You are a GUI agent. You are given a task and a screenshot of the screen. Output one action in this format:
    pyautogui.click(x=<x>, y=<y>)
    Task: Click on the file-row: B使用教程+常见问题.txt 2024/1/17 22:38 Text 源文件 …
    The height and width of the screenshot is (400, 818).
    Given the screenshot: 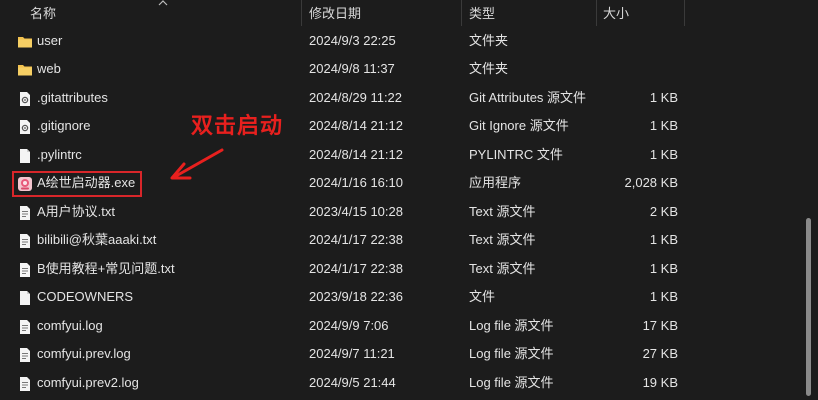 What is the action you would take?
    pyautogui.click(x=400, y=268)
    